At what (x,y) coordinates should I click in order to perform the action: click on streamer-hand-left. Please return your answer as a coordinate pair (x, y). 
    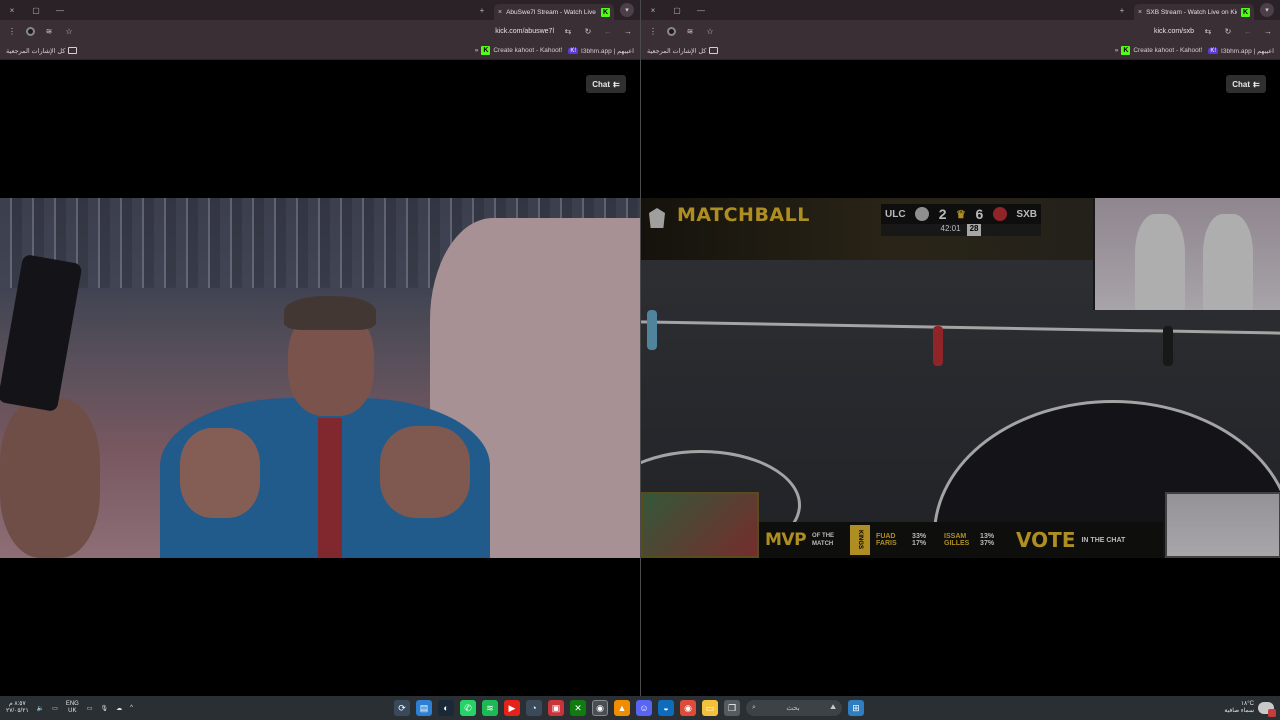
    Looking at the image, I should click on (220, 473).